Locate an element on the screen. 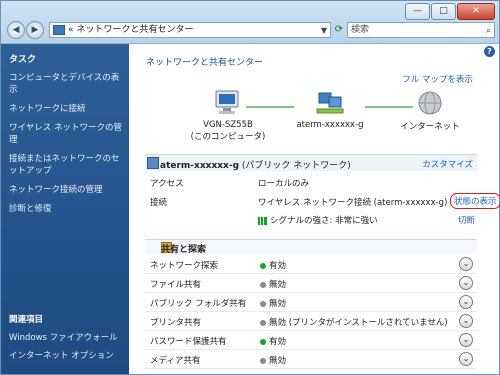  refresh-icon: ⟳ is located at coordinates (339, 30).